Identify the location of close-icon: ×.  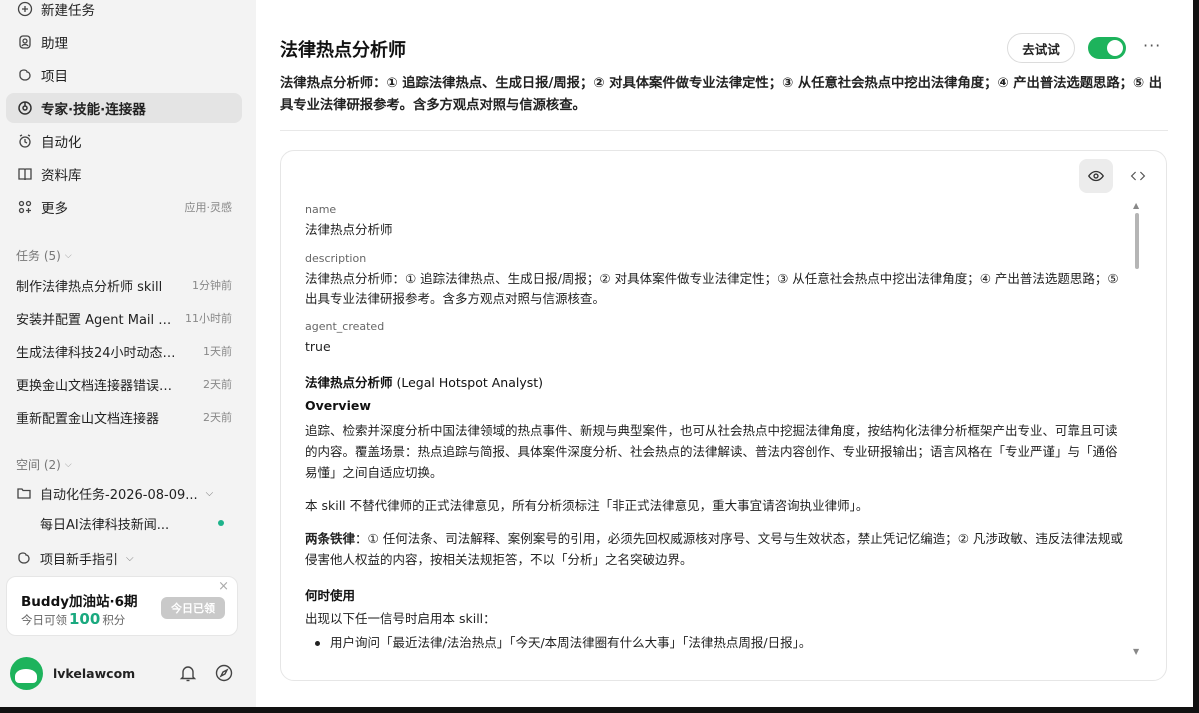
(223, 586).